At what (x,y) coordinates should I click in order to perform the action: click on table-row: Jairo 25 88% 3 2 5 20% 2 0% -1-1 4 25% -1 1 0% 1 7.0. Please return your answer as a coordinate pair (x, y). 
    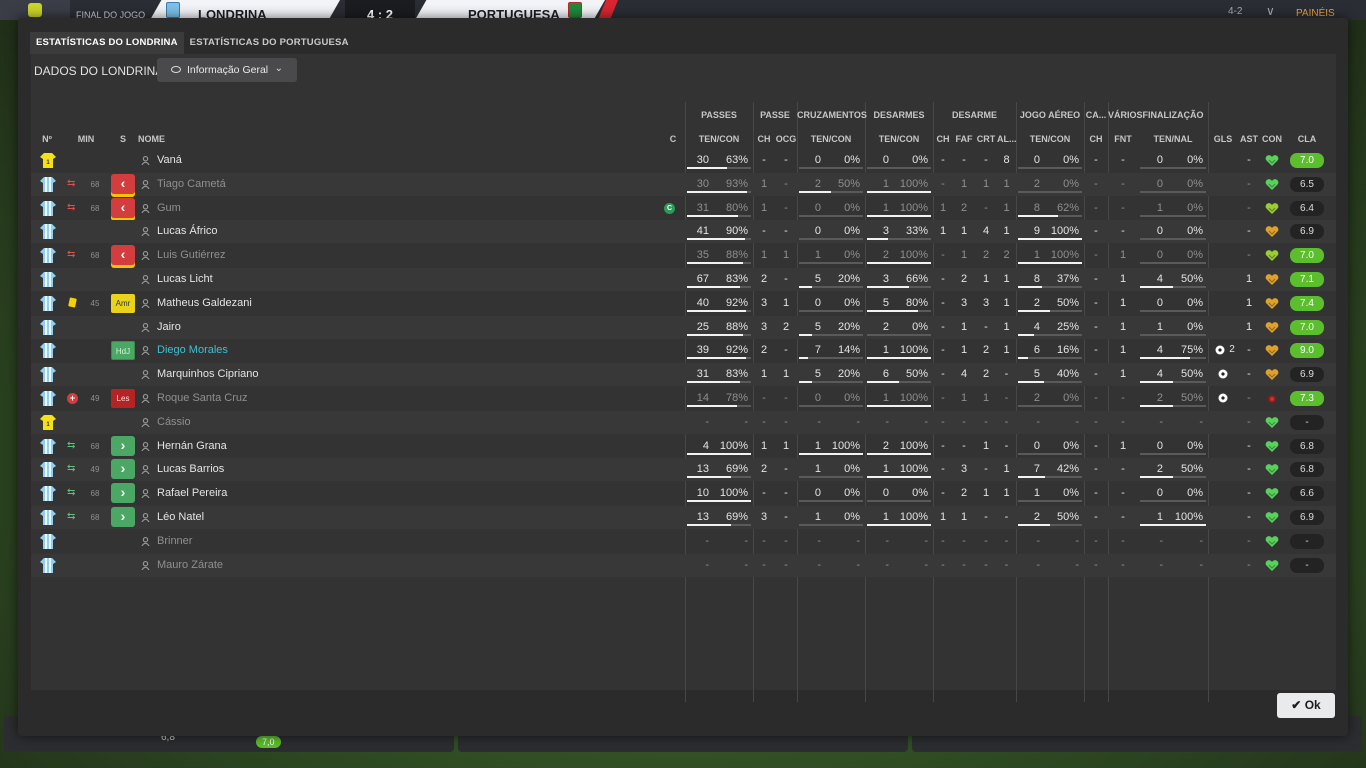
    Looking at the image, I should click on (683, 327).